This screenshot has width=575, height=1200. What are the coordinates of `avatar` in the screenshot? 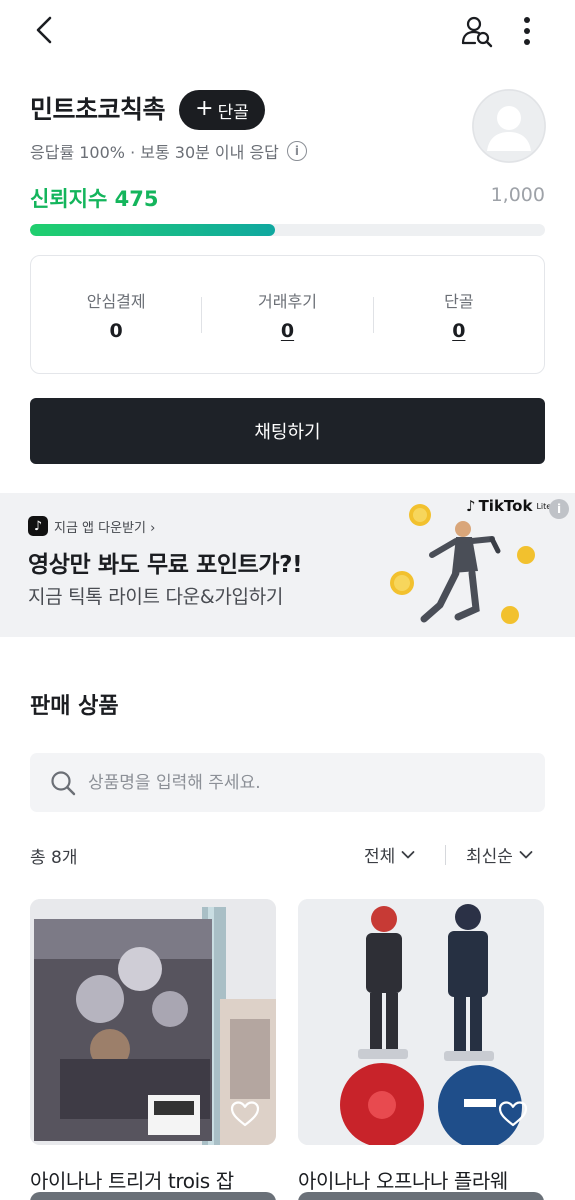 It's located at (509, 126).